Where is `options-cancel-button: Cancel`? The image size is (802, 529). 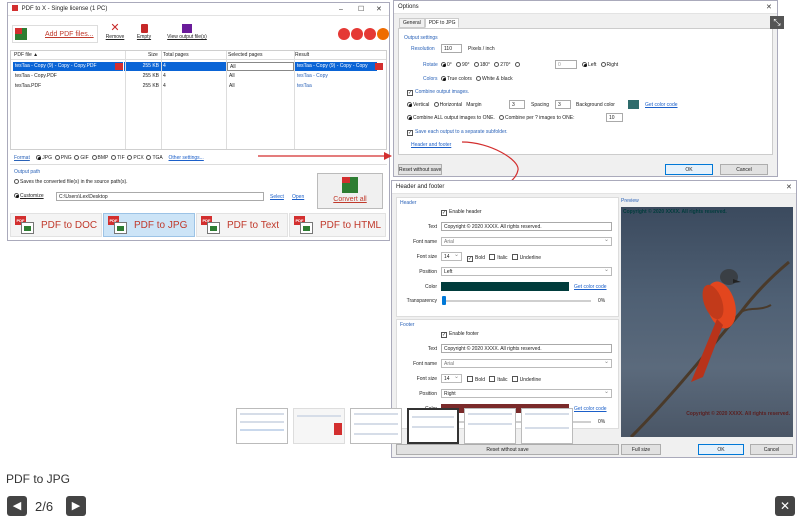
options-cancel-button: Cancel is located at coordinates (744, 169).